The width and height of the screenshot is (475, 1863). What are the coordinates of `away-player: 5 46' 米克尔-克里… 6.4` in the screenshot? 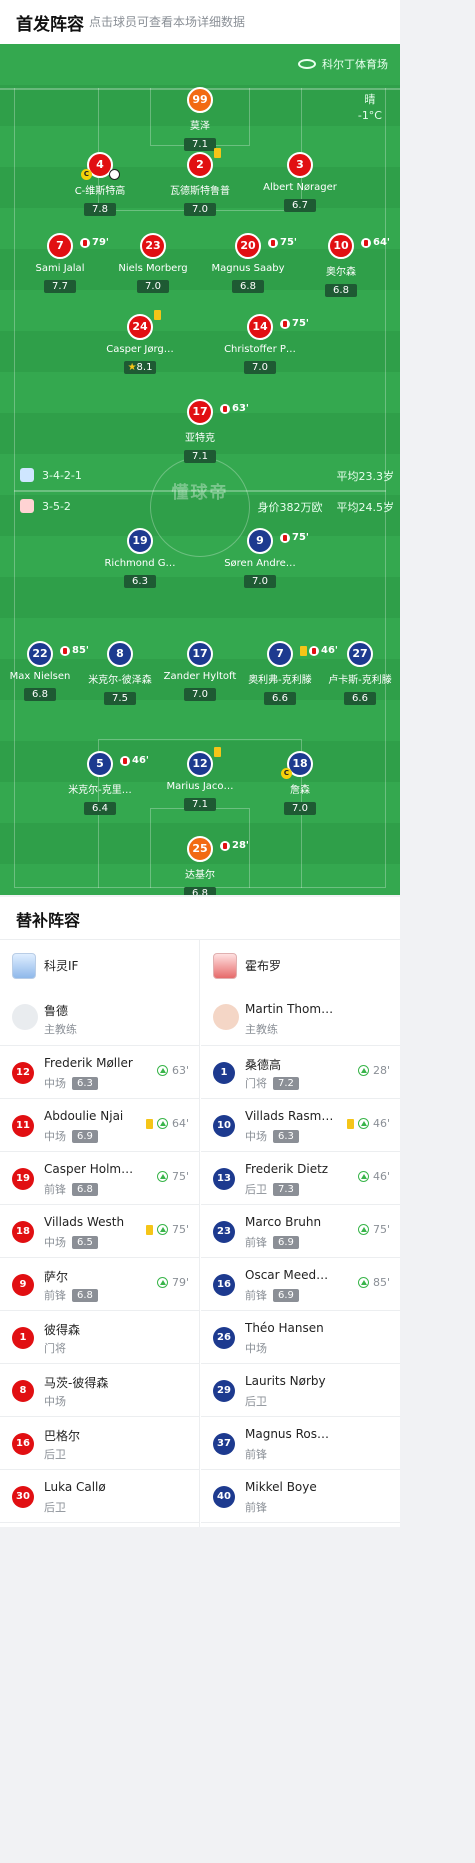 It's located at (100, 783).